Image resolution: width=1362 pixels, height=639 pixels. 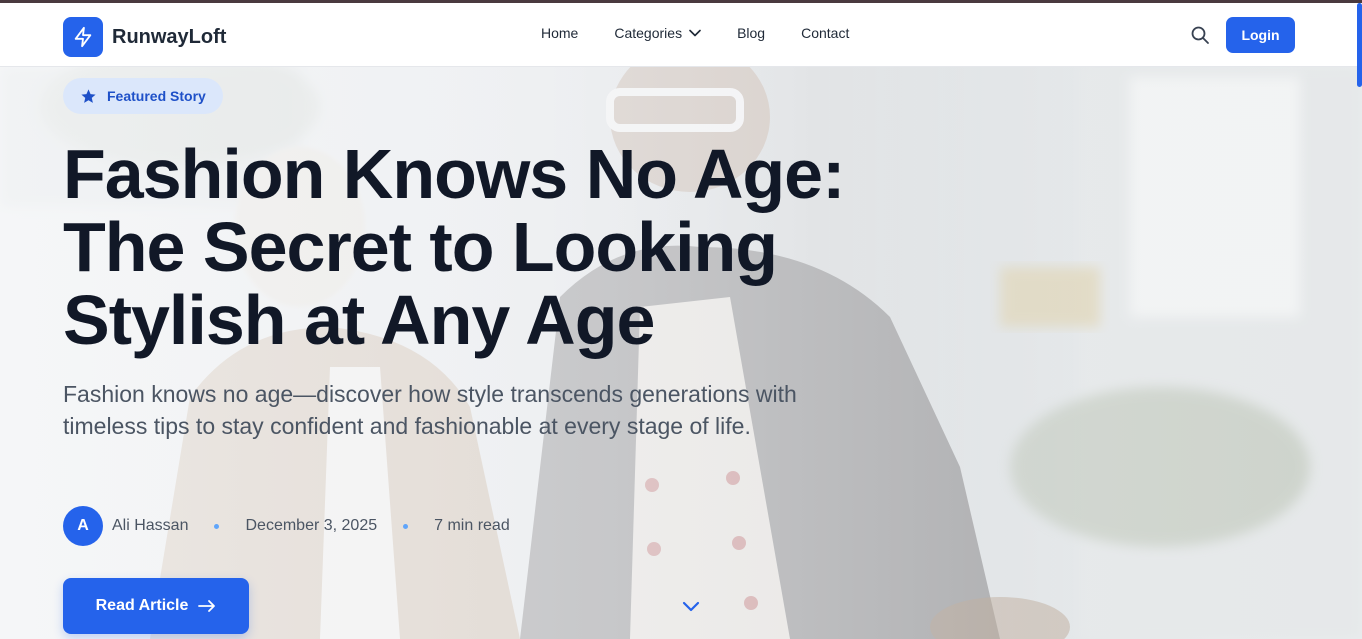 What do you see at coordinates (472, 525) in the screenshot?
I see `read-time: 7 min read` at bounding box center [472, 525].